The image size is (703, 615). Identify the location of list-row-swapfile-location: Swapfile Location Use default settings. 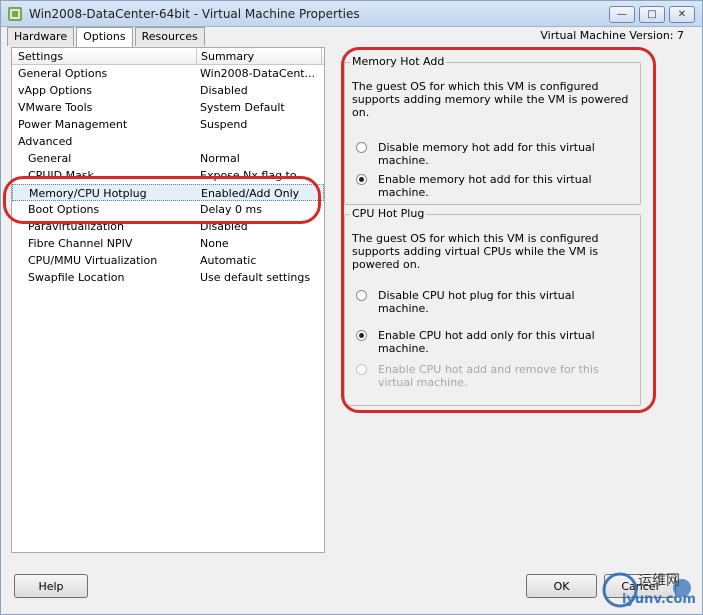
(168, 277).